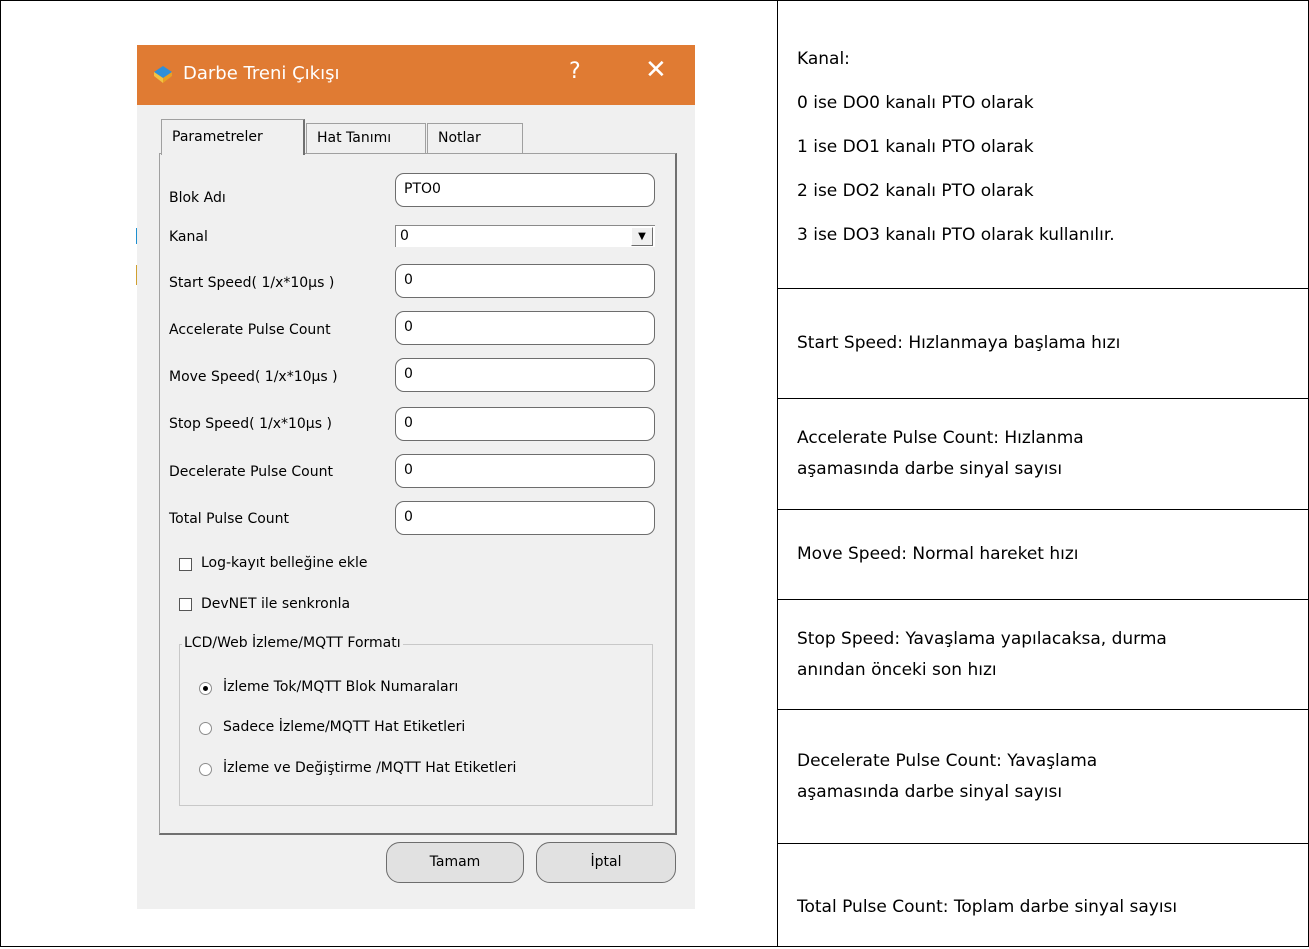  I want to click on stop-speed-input: 0, so click(525, 424).